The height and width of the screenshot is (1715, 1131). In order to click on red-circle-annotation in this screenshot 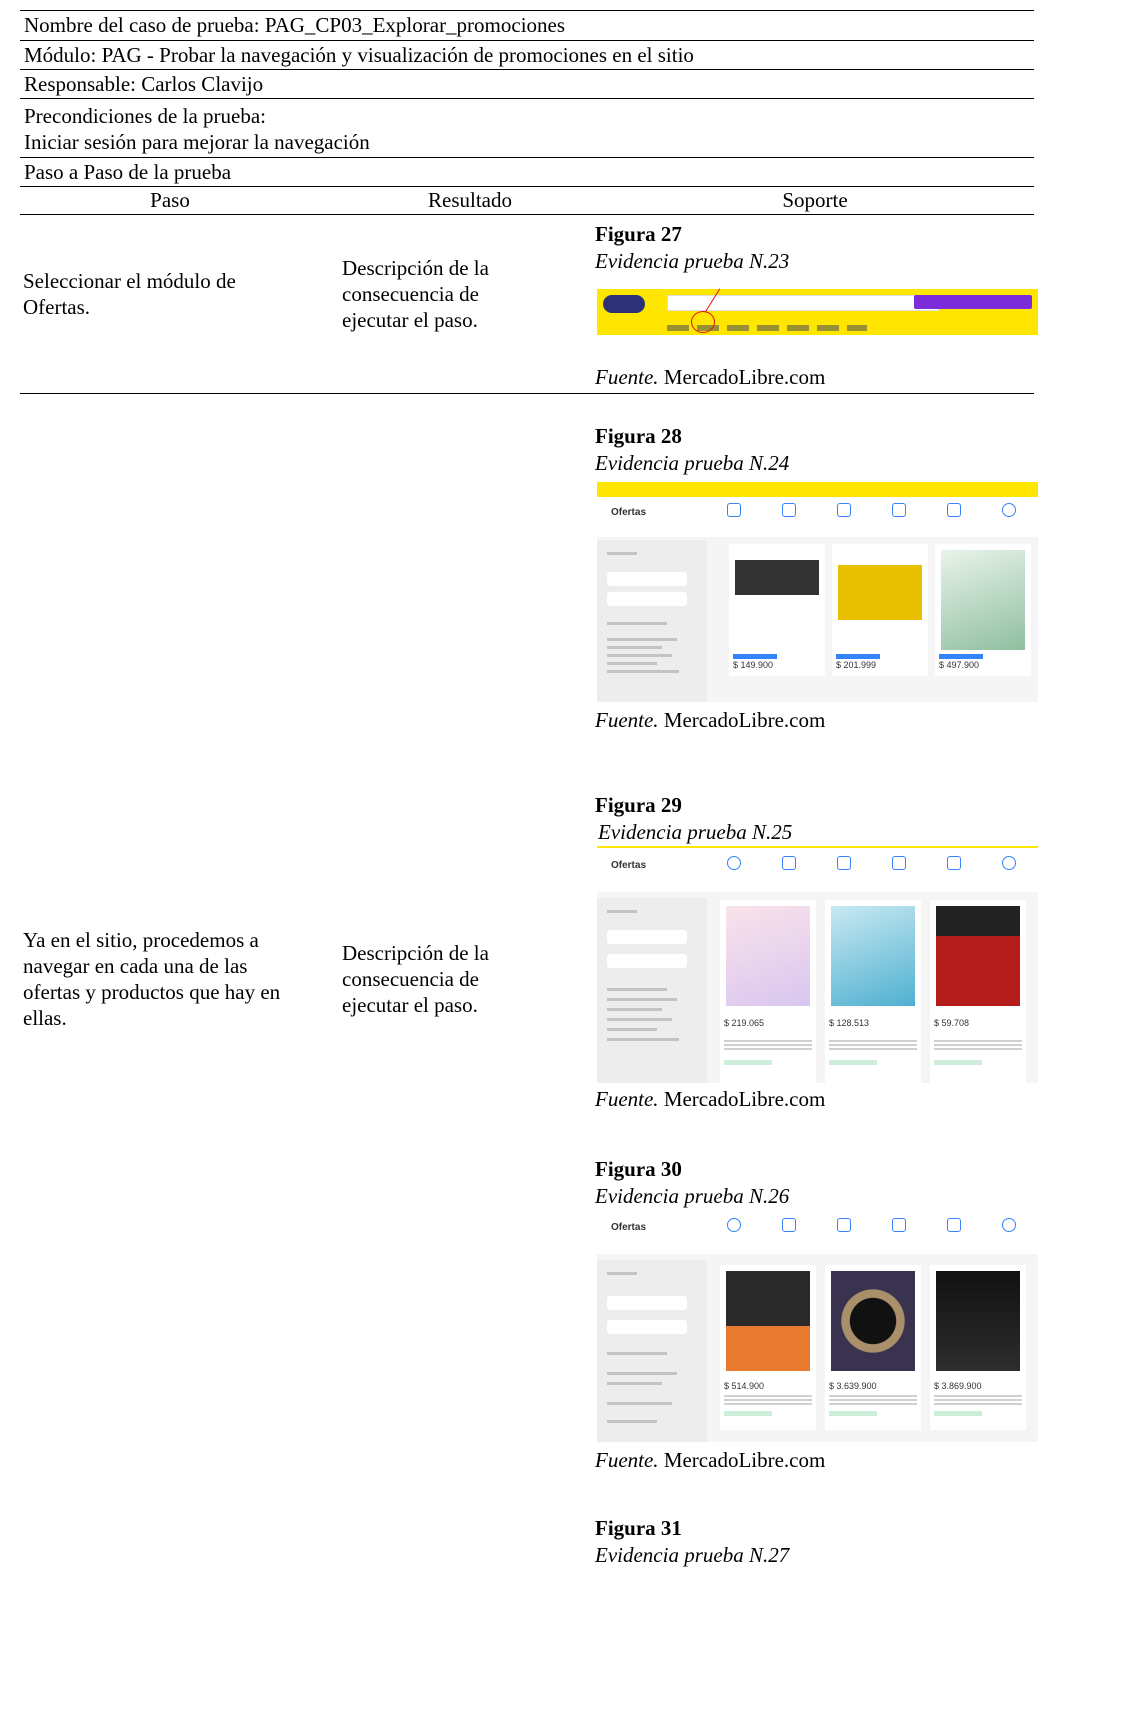, I will do `click(703, 322)`.